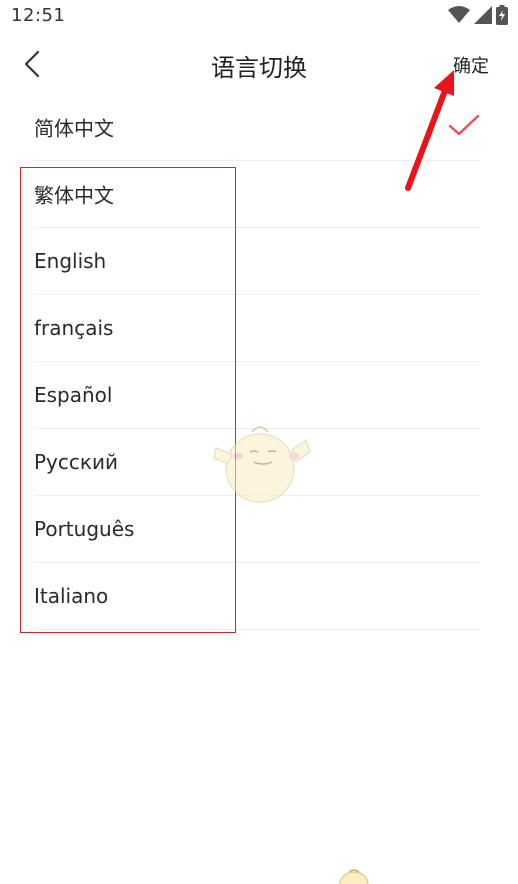 The width and height of the screenshot is (518, 884). I want to click on language-item-portuguese: Português, so click(257, 529).